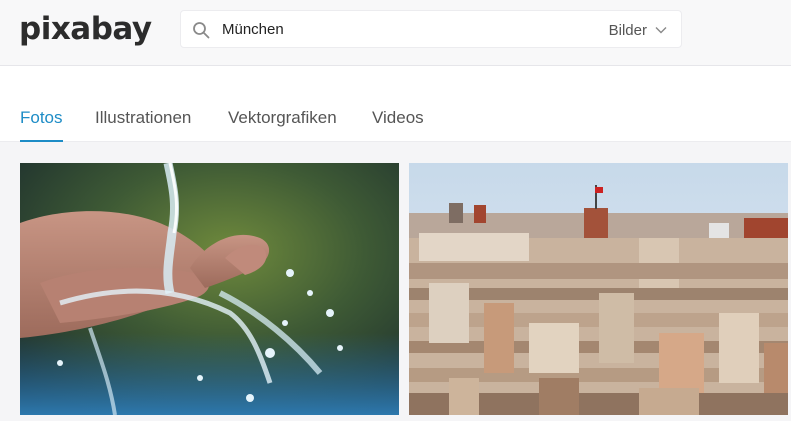 This screenshot has width=791, height=421. I want to click on tab-fotos: Fotos, so click(41, 124).